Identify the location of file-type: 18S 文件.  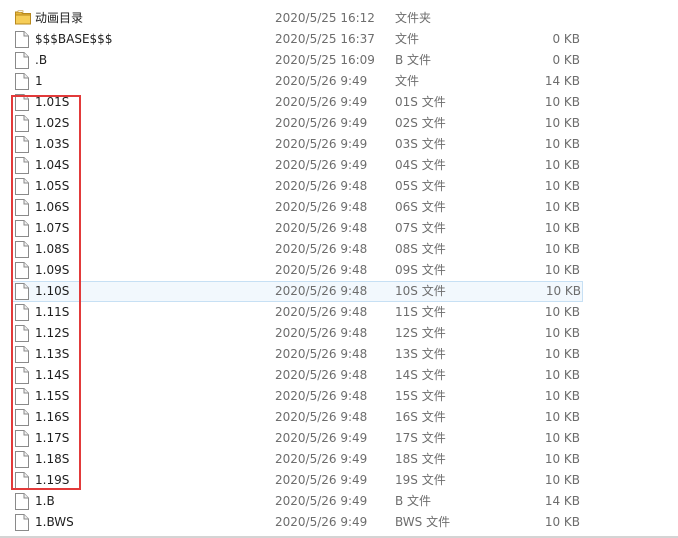
(420, 459).